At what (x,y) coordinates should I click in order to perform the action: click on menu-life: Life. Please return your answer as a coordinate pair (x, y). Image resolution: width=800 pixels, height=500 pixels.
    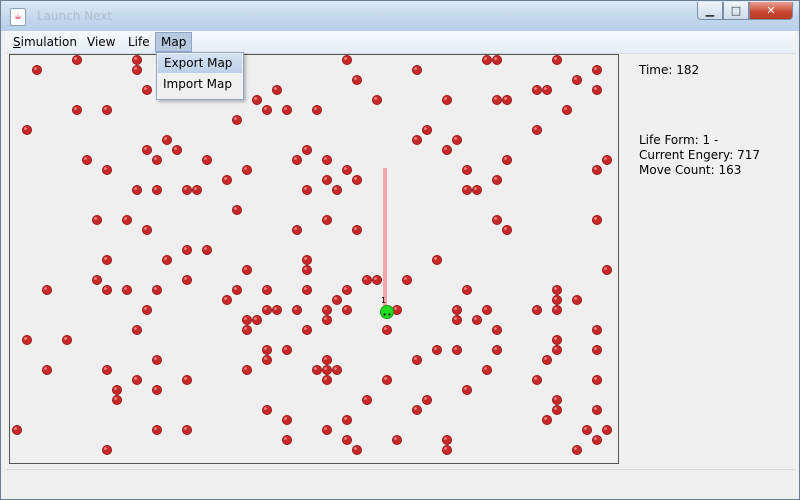
    Looking at the image, I should click on (139, 42).